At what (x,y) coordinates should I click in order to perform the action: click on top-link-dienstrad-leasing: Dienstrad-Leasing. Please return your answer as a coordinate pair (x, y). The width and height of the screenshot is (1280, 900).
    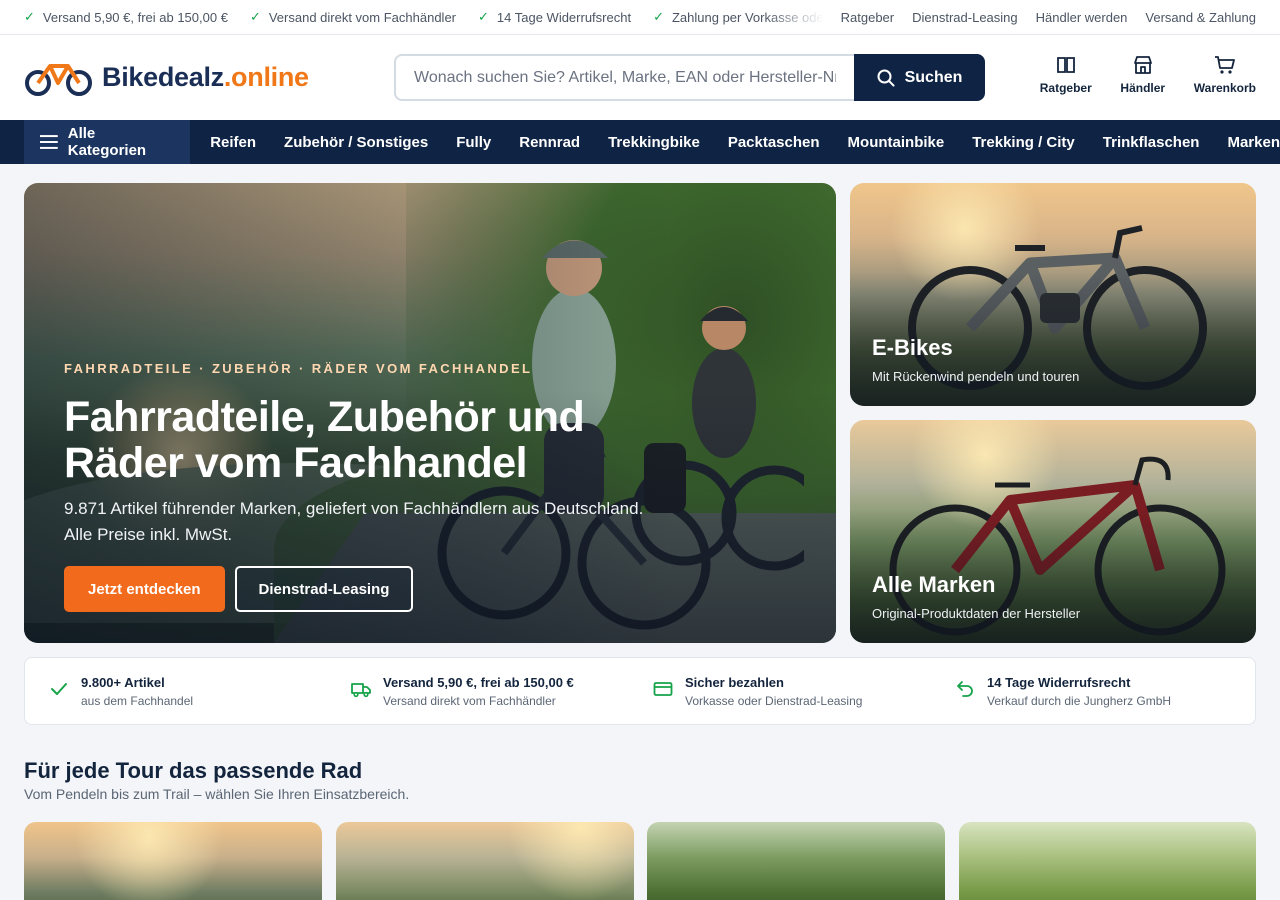
    Looking at the image, I should click on (965, 17).